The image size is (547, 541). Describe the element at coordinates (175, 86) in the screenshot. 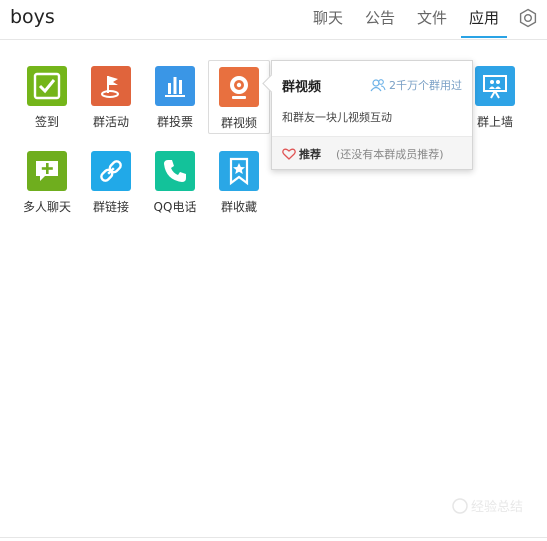

I see `bar-chart-icon` at that location.